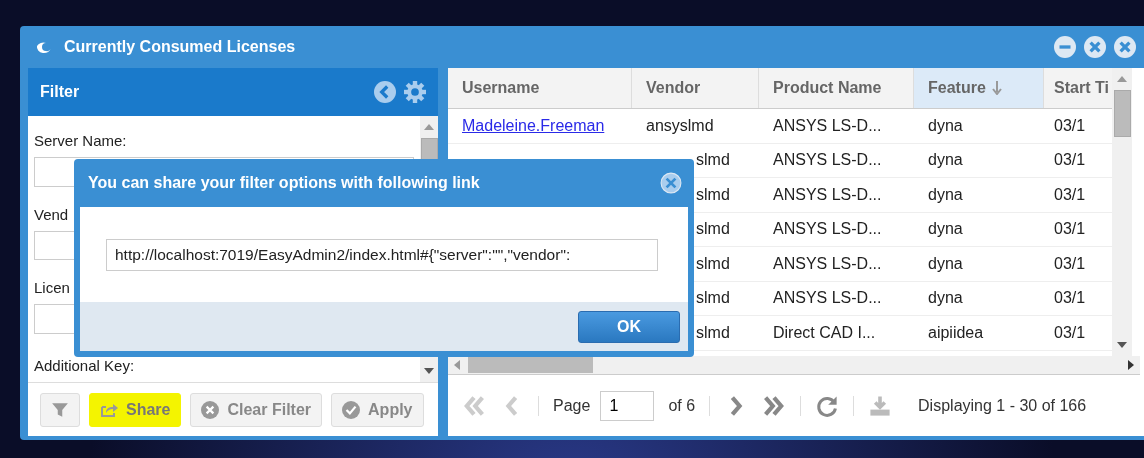 Image resolution: width=1144 pixels, height=458 pixels. Describe the element at coordinates (51, 214) in the screenshot. I see `field-label: Vend` at that location.